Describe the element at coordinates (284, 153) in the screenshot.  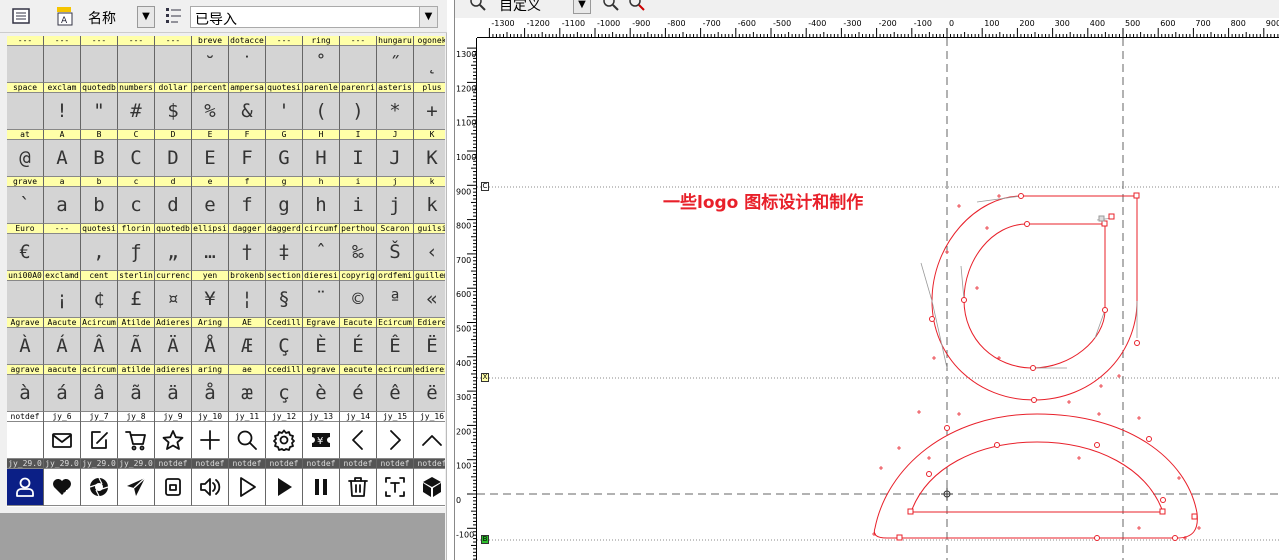
I see `glyph-cell: GG` at that location.